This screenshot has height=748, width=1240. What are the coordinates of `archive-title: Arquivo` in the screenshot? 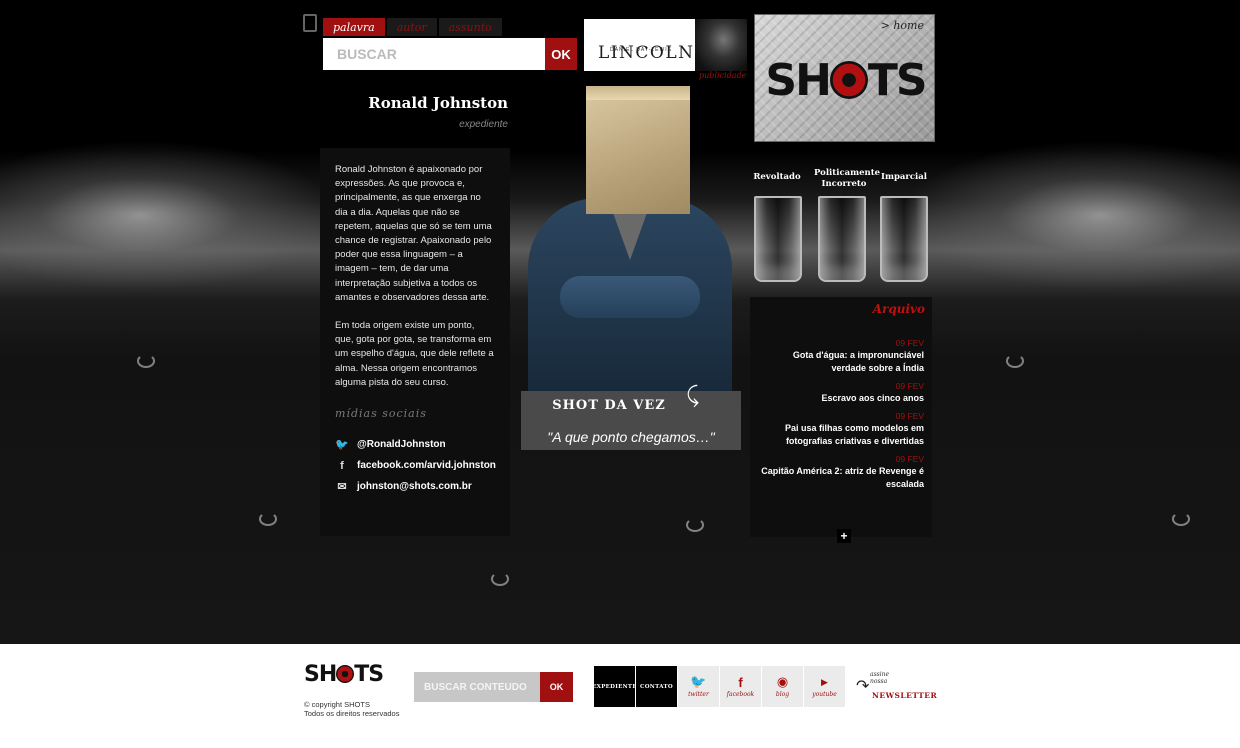 It's located at (898, 309).